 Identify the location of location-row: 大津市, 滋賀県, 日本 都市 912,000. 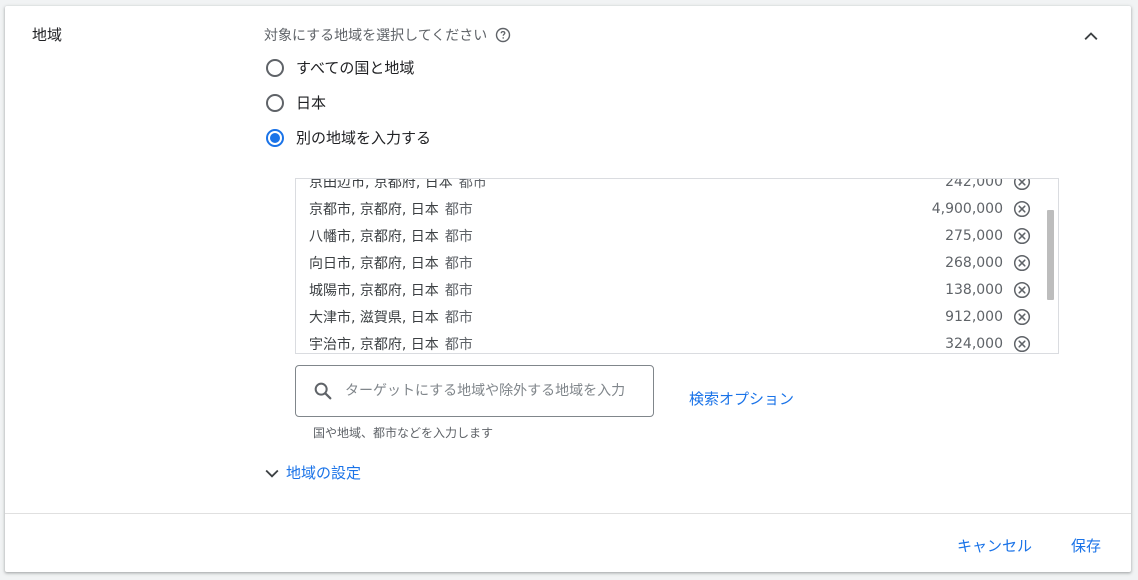
(670, 316).